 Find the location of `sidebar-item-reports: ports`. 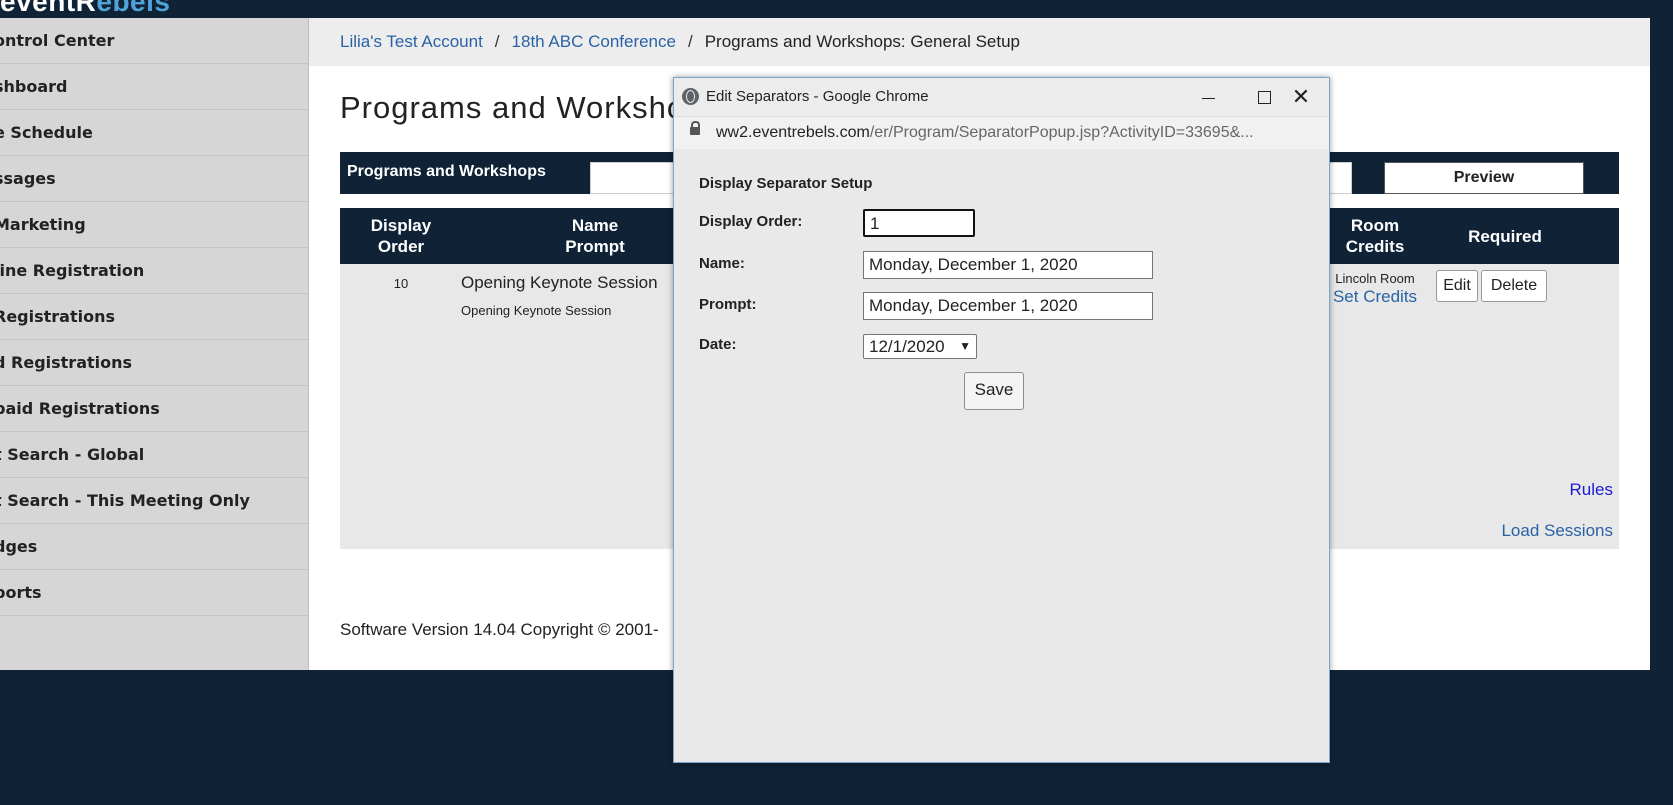

sidebar-item-reports: ports is located at coordinates (154, 593).